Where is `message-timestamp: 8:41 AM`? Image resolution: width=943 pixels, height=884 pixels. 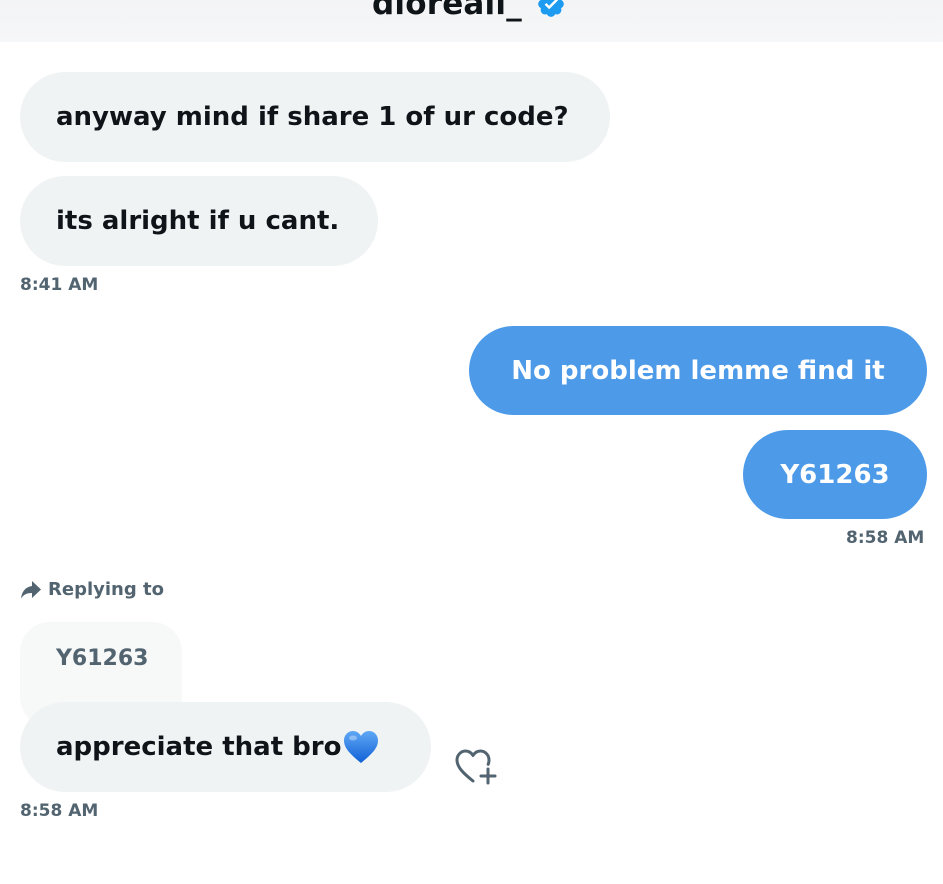 message-timestamp: 8:41 AM is located at coordinates (59, 285).